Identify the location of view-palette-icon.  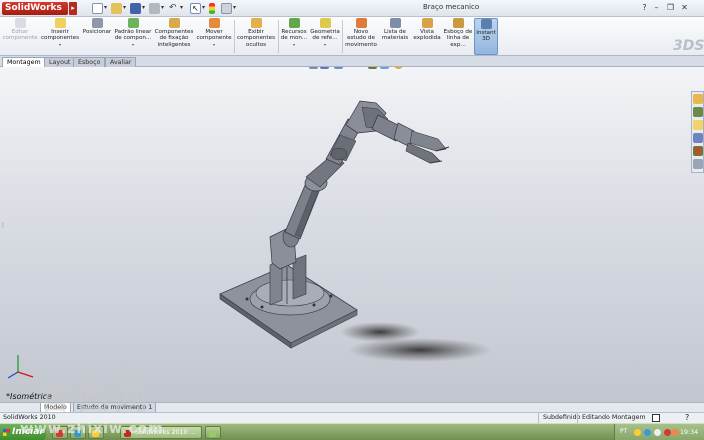
(698, 138).